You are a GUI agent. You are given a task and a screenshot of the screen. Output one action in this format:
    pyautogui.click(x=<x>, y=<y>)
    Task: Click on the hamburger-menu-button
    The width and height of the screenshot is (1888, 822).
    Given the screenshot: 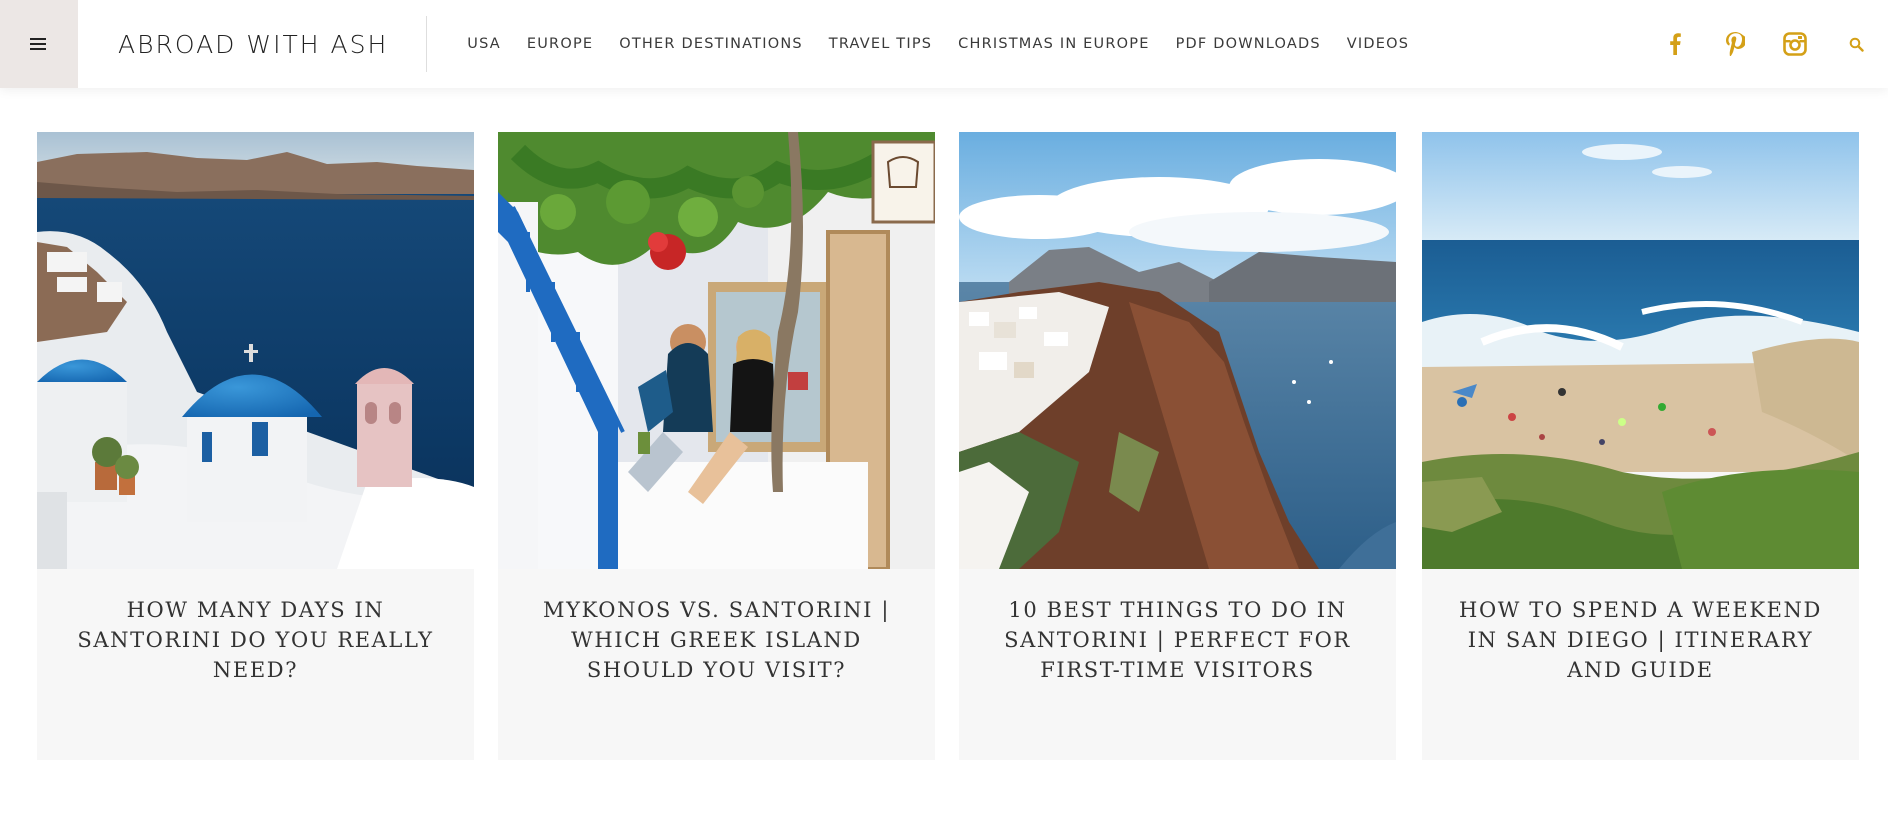 What is the action you would take?
    pyautogui.click(x=39, y=44)
    